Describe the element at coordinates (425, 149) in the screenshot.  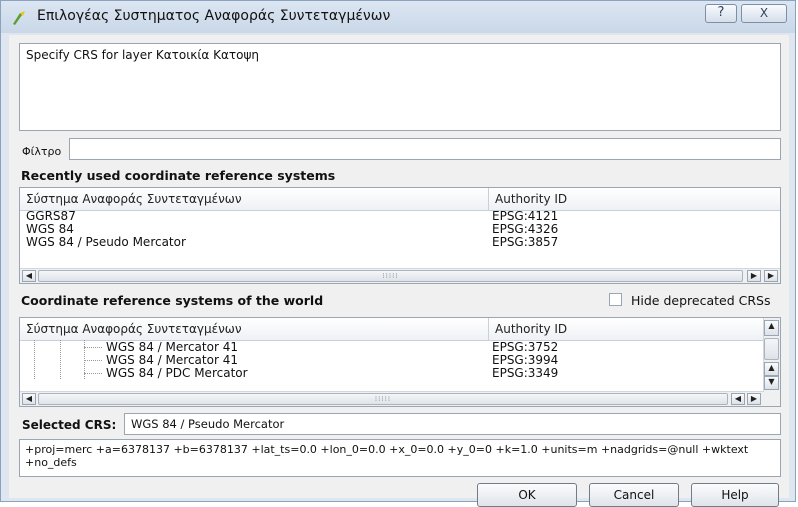
I see `filter-input` at that location.